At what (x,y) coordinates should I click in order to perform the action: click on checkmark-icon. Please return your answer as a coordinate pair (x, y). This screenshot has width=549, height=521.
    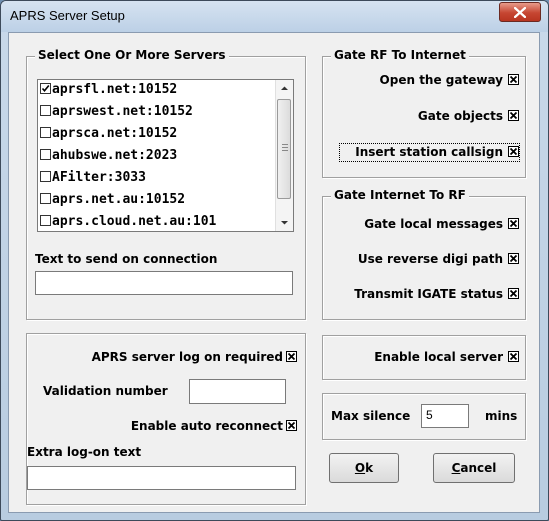
    Looking at the image, I should click on (45, 88).